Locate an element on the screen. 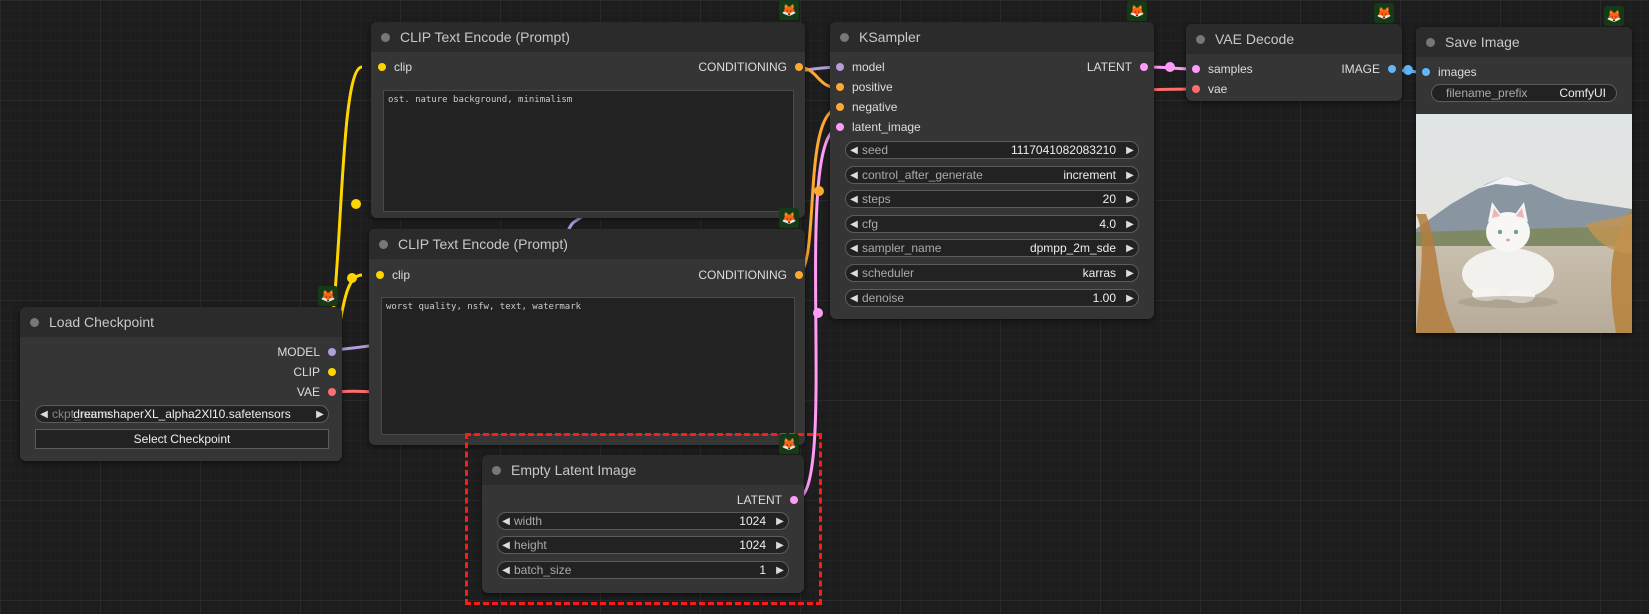 Image resolution: width=1649 pixels, height=614 pixels. widget-label: seed is located at coordinates (875, 150).